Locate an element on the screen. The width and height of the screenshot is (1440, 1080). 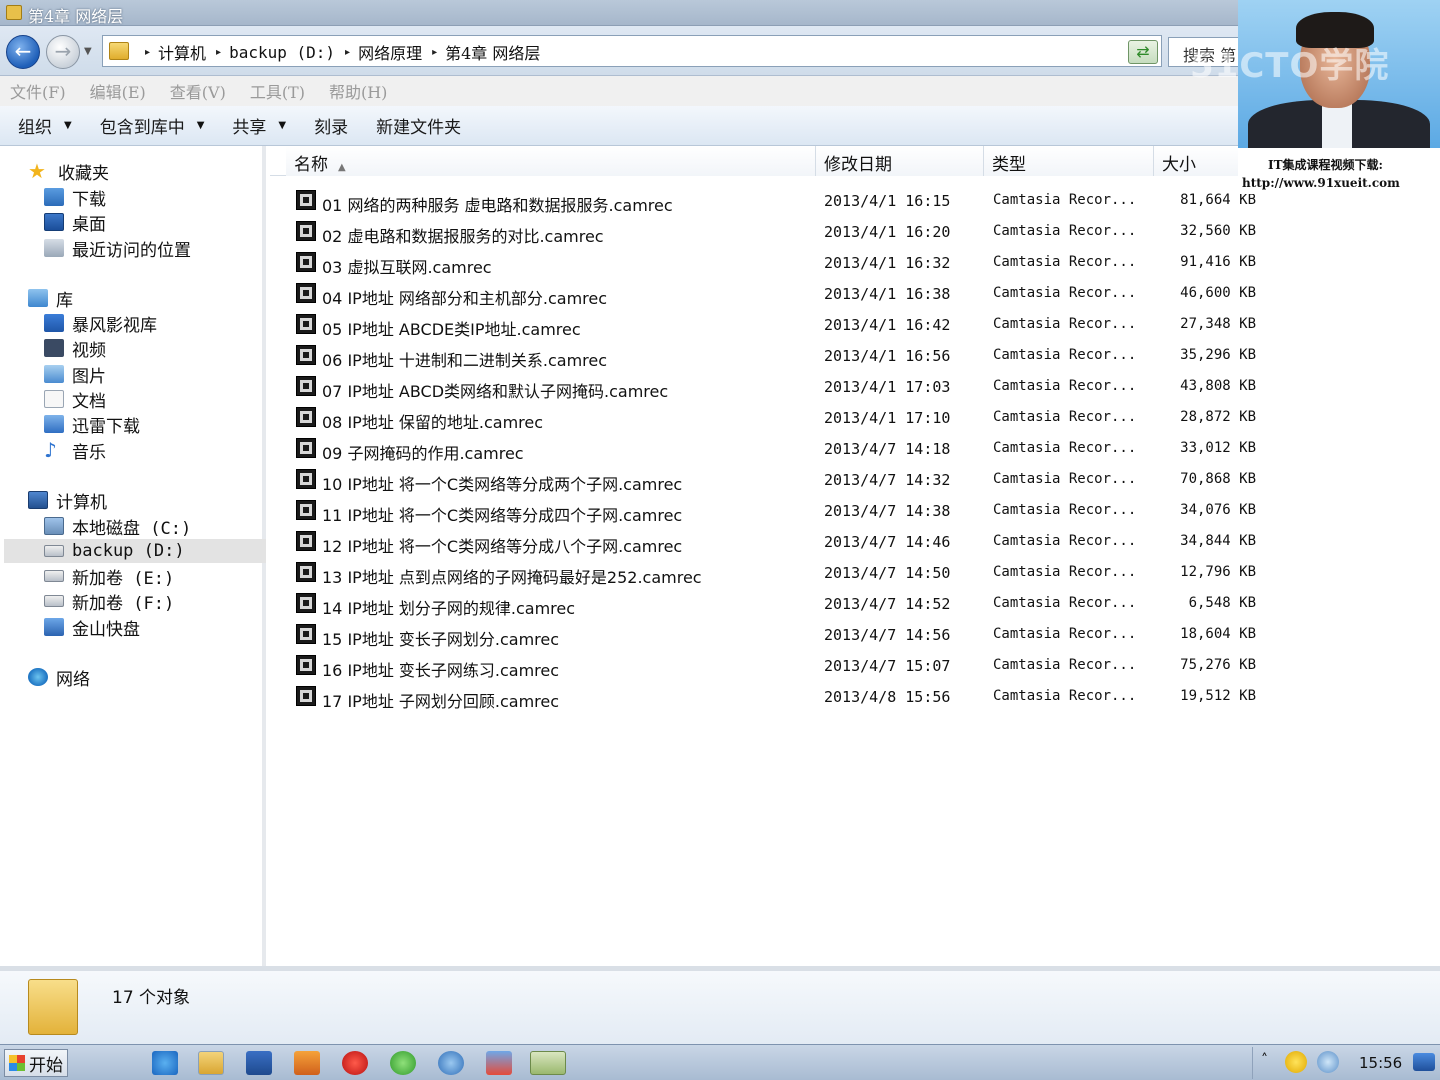
file-name: 02 虚电路和数据报服务的对比.camrec is located at coordinates (463, 236).